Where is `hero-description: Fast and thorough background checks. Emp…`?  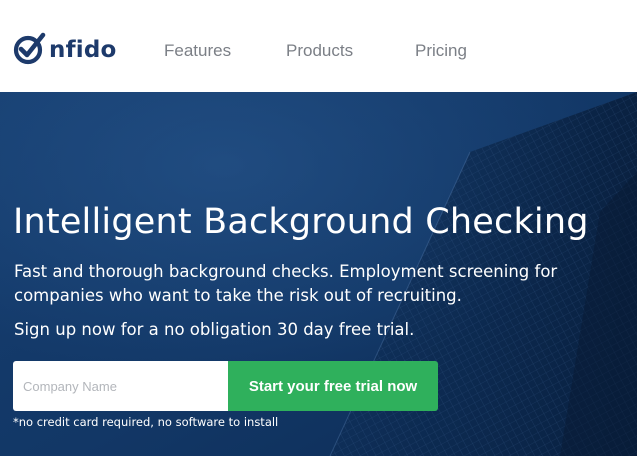
hero-description: Fast and thorough background checks. Emp… is located at coordinates (286, 283).